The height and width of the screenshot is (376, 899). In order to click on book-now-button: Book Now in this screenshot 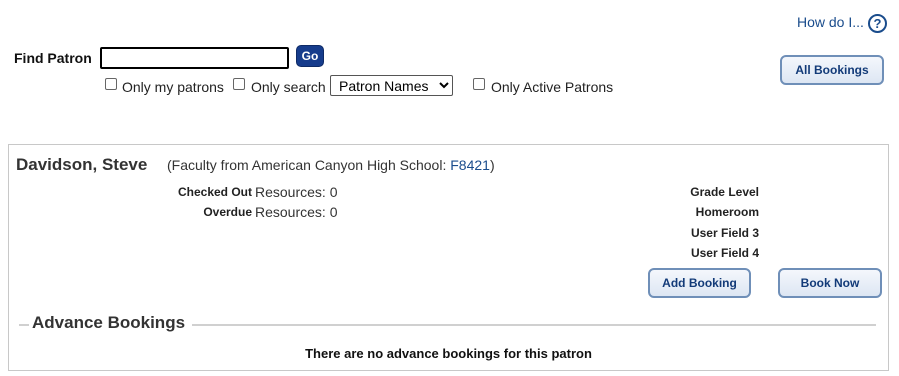, I will do `click(830, 283)`.